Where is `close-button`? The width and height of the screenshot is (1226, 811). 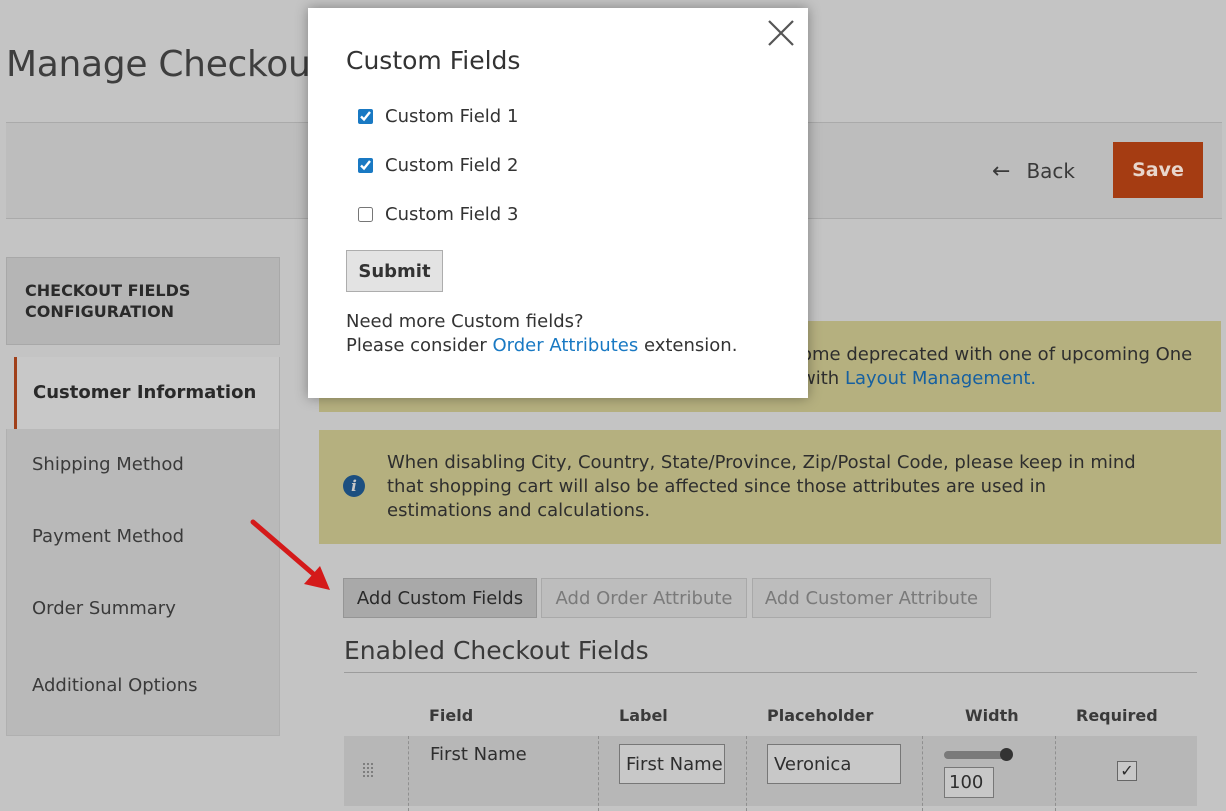 close-button is located at coordinates (781, 33).